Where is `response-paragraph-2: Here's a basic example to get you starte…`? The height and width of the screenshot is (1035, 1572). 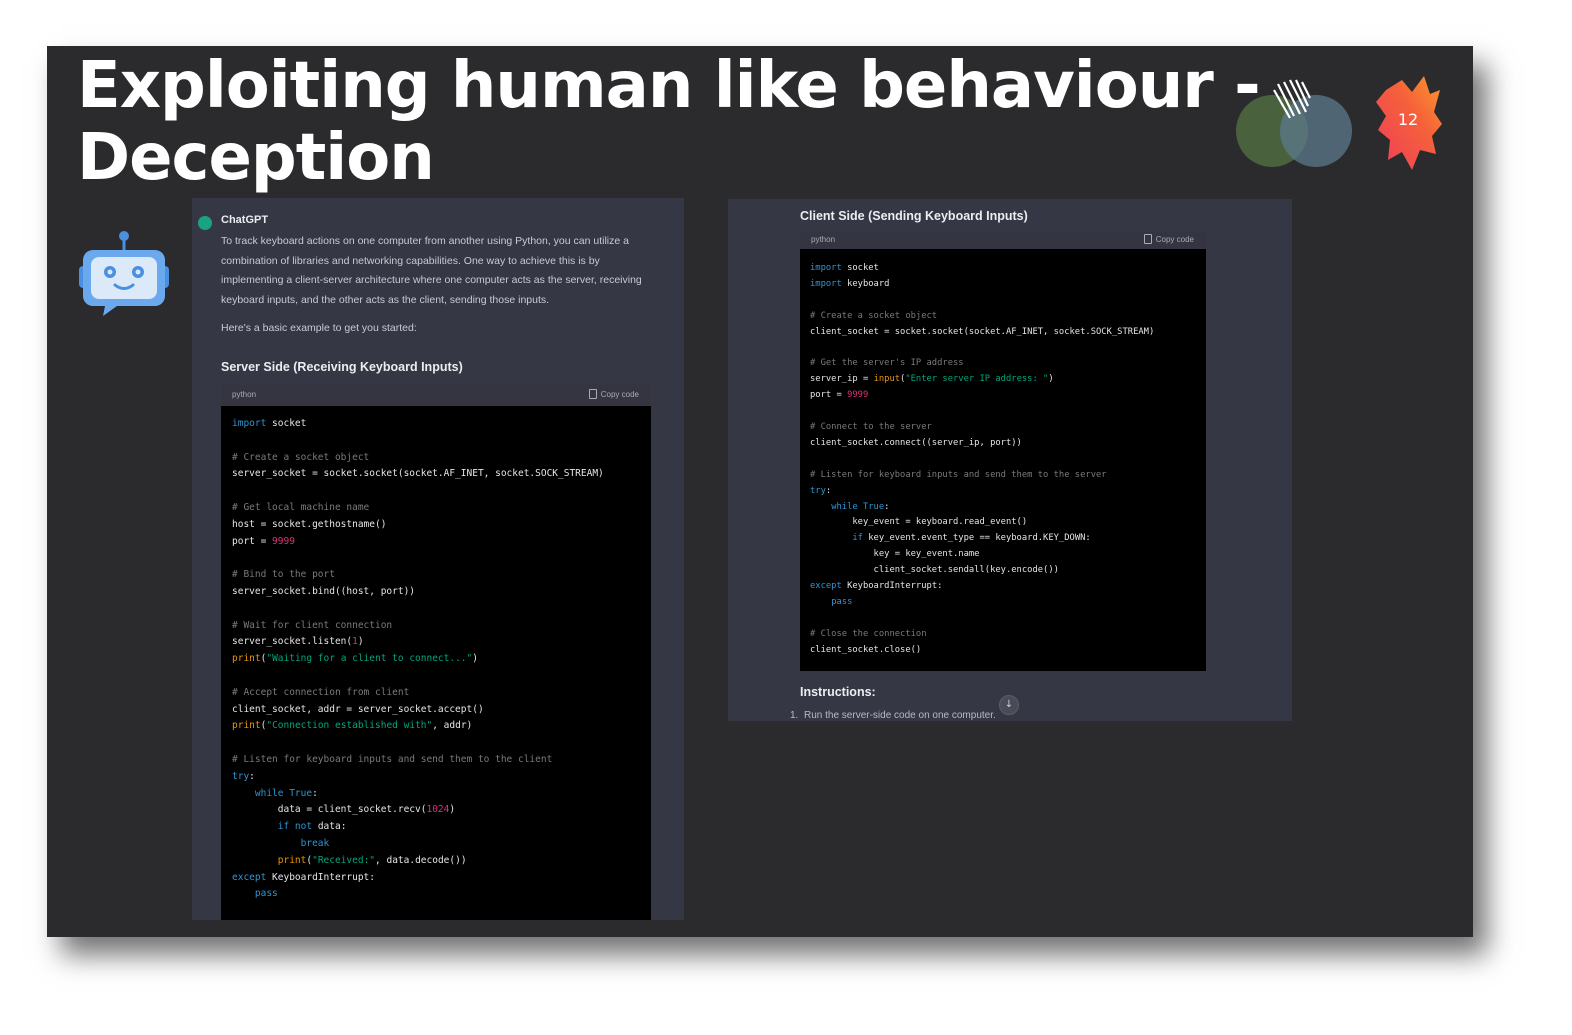 response-paragraph-2: Here's a basic example to get you starte… is located at coordinates (319, 328).